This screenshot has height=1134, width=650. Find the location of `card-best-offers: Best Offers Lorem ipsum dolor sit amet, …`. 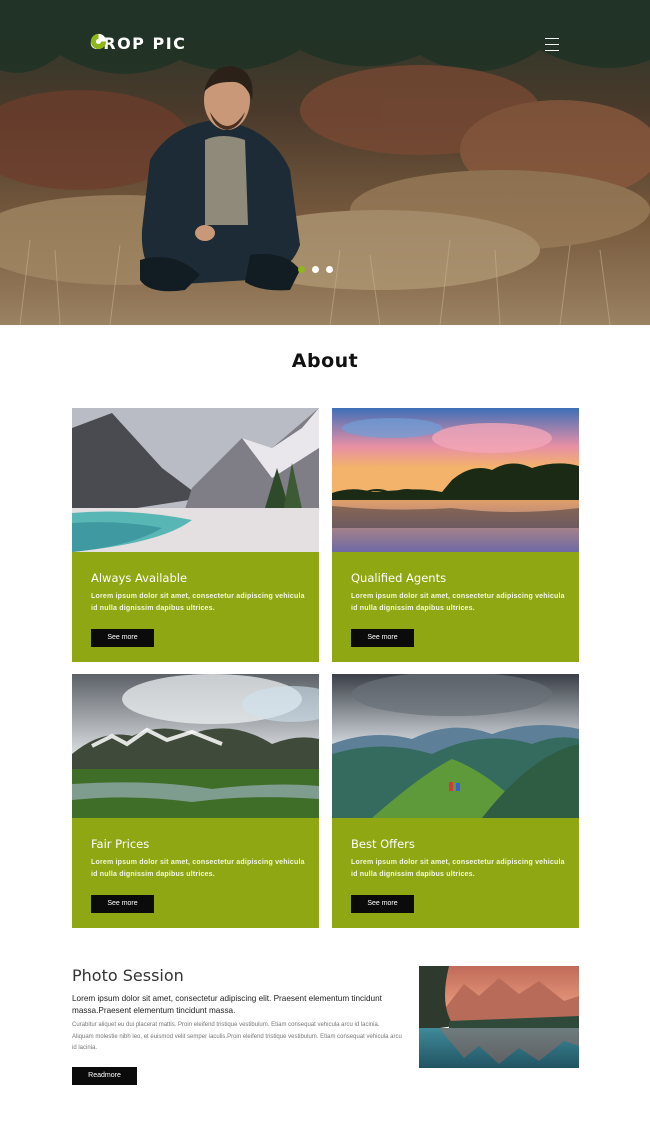

card-best-offers: Best Offers Lorem ipsum dolor sit amet, … is located at coordinates (455, 801).